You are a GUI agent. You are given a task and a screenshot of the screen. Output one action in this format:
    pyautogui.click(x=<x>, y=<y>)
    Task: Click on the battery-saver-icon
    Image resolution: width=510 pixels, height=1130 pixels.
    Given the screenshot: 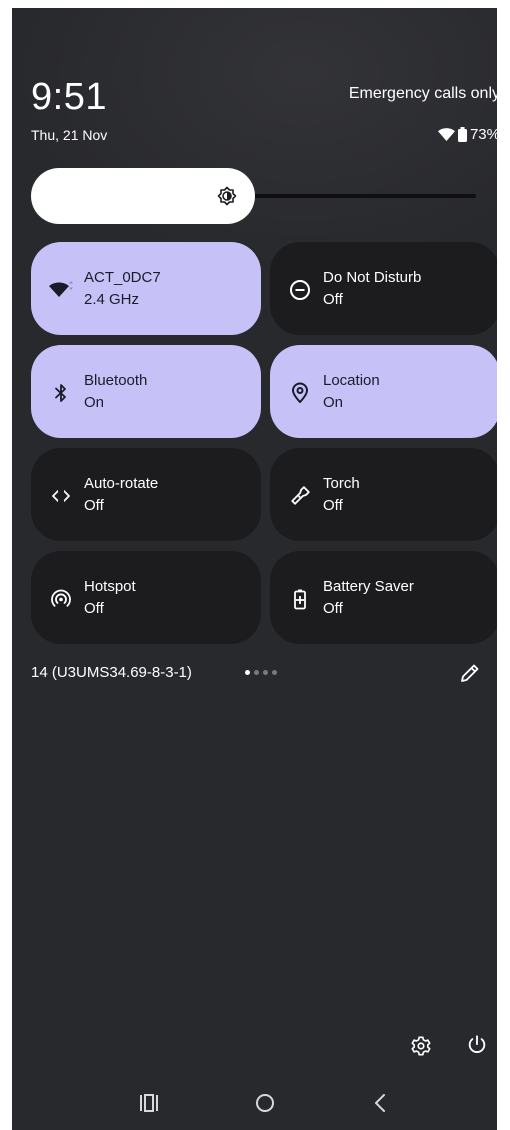 What is the action you would take?
    pyautogui.click(x=300, y=599)
    